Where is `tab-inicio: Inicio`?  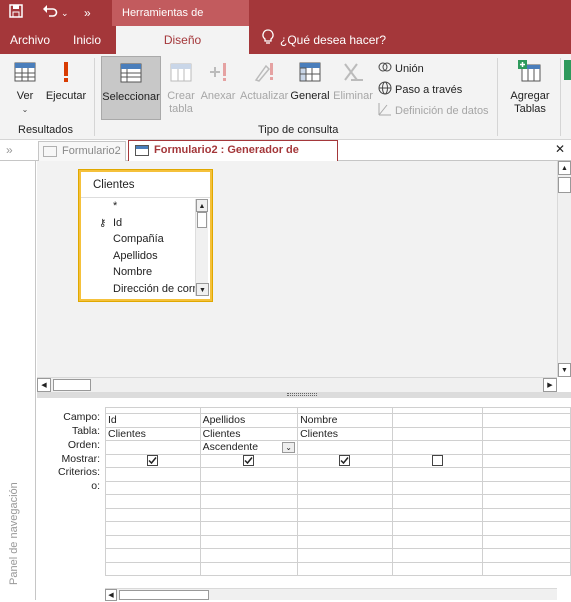 tab-inicio: Inicio is located at coordinates (87, 40).